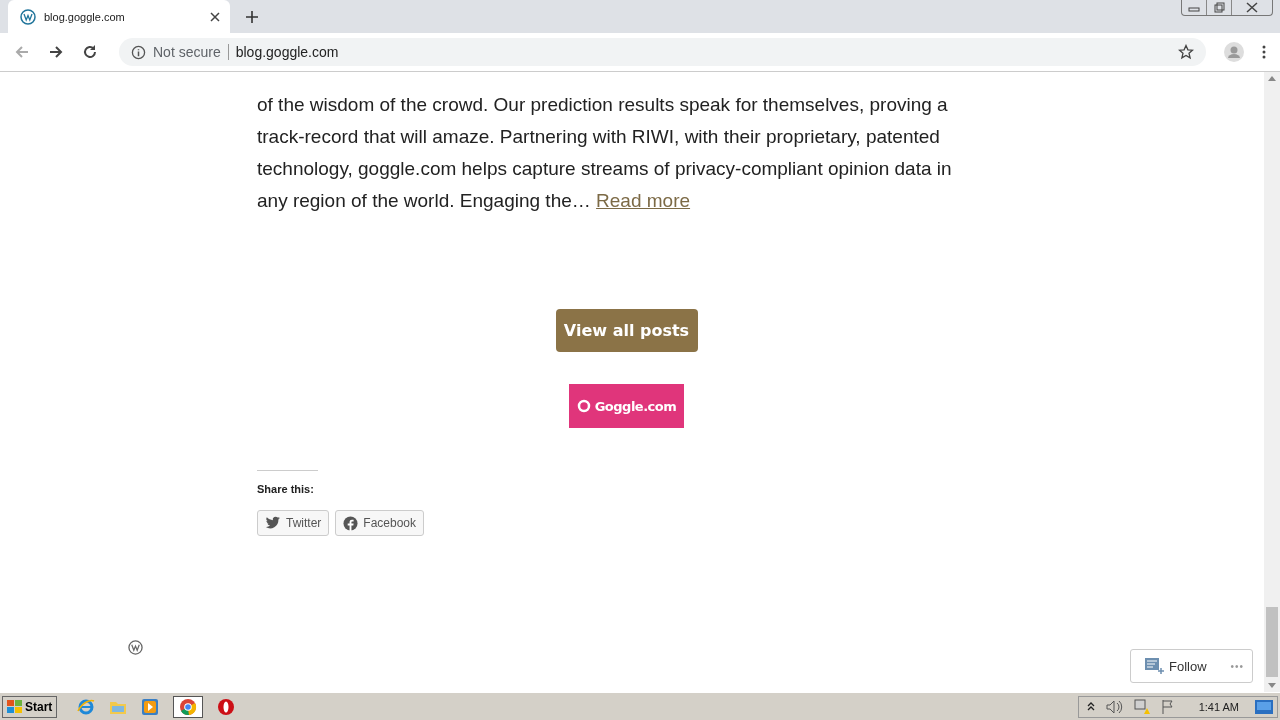 This screenshot has height=720, width=1280. What do you see at coordinates (286, 489) in the screenshot?
I see `share-heading: Share this:` at bounding box center [286, 489].